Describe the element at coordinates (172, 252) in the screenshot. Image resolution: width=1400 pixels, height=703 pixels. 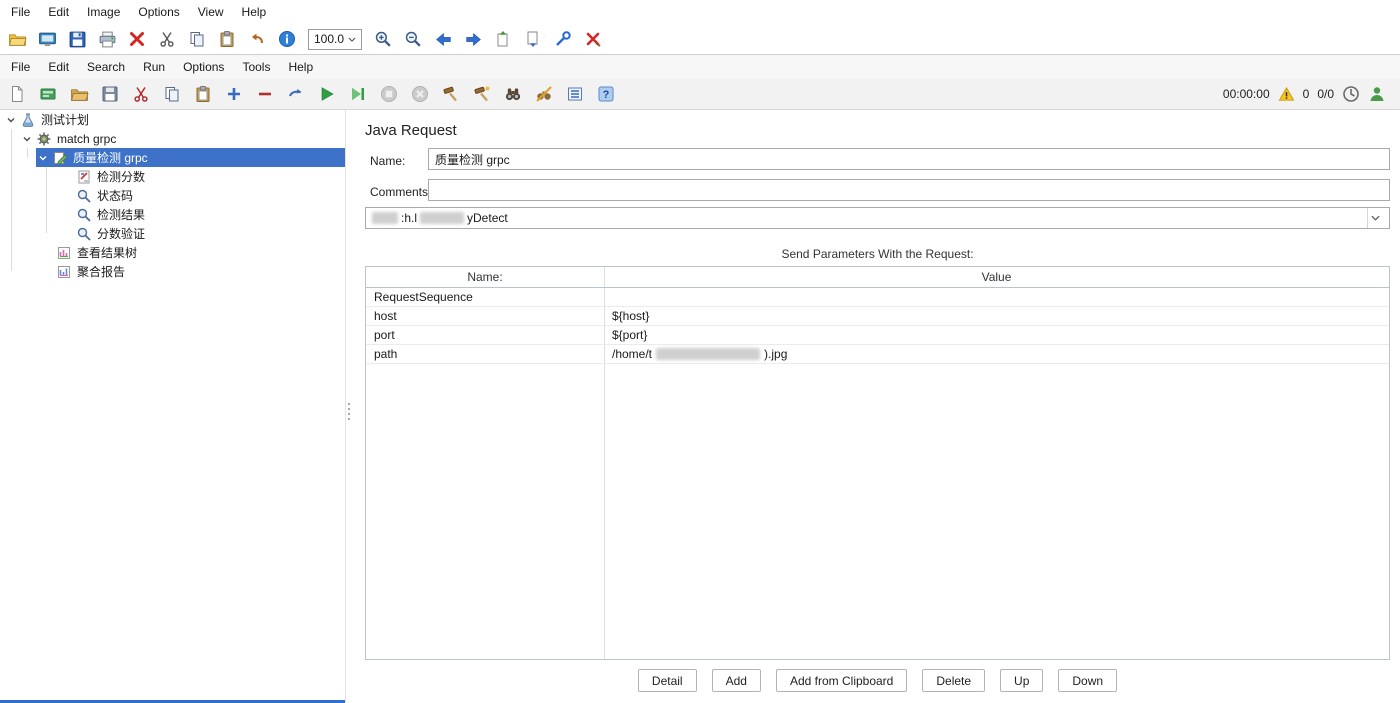
I see `tree-item-view-results-tree: 查看结果树` at that location.